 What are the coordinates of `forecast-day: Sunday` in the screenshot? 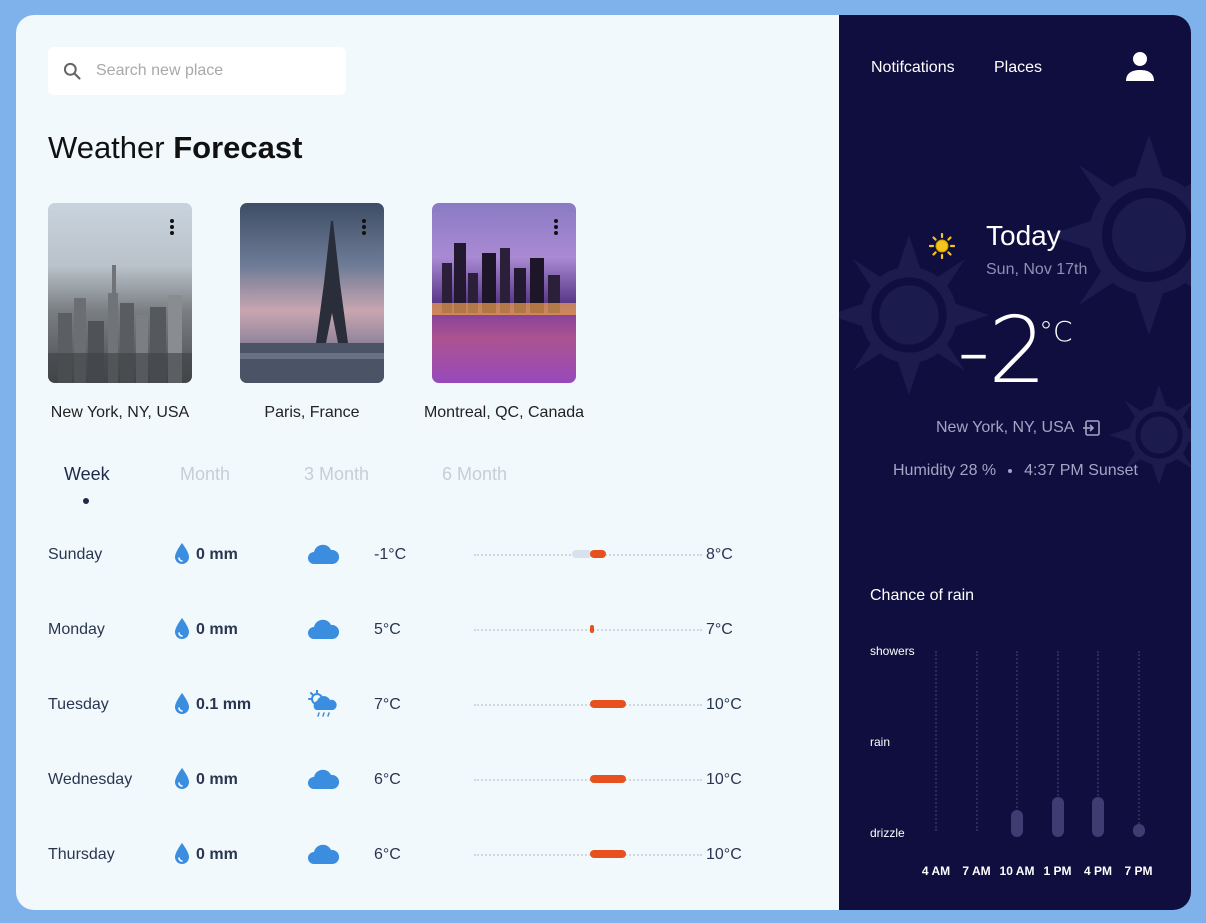 It's located at (75, 554).